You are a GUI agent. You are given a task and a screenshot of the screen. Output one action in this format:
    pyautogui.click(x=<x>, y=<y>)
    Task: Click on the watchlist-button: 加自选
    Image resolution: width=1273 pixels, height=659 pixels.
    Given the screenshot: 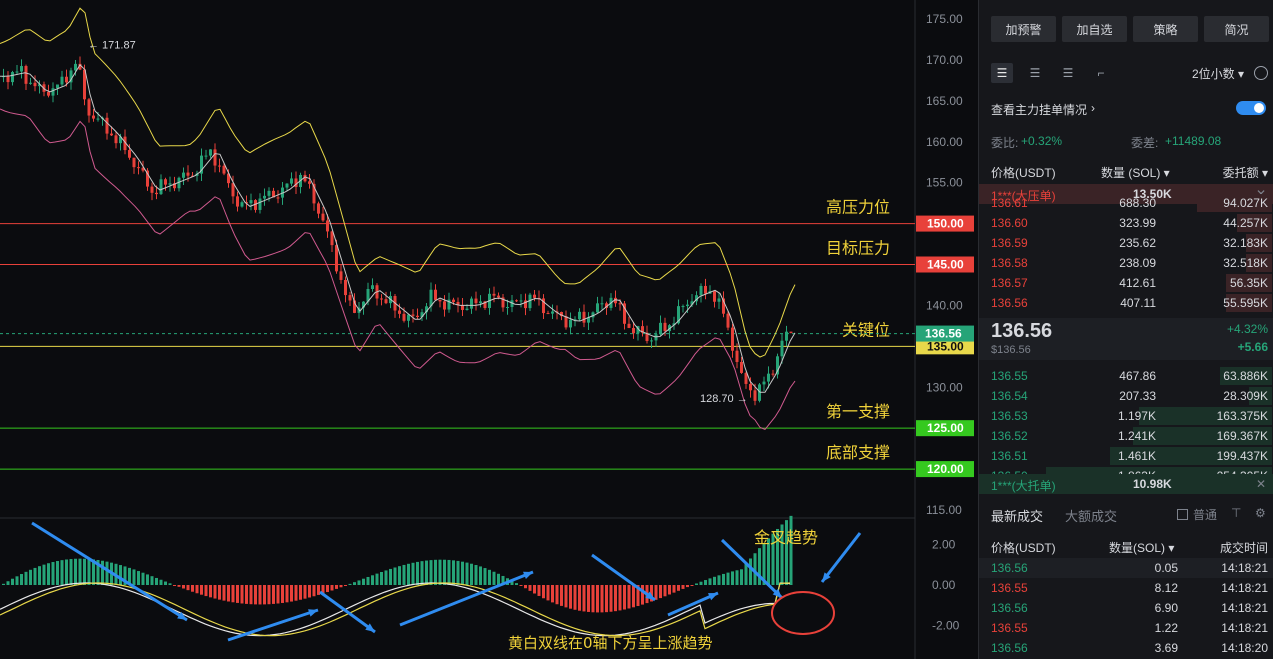 What is the action you would take?
    pyautogui.click(x=1094, y=29)
    